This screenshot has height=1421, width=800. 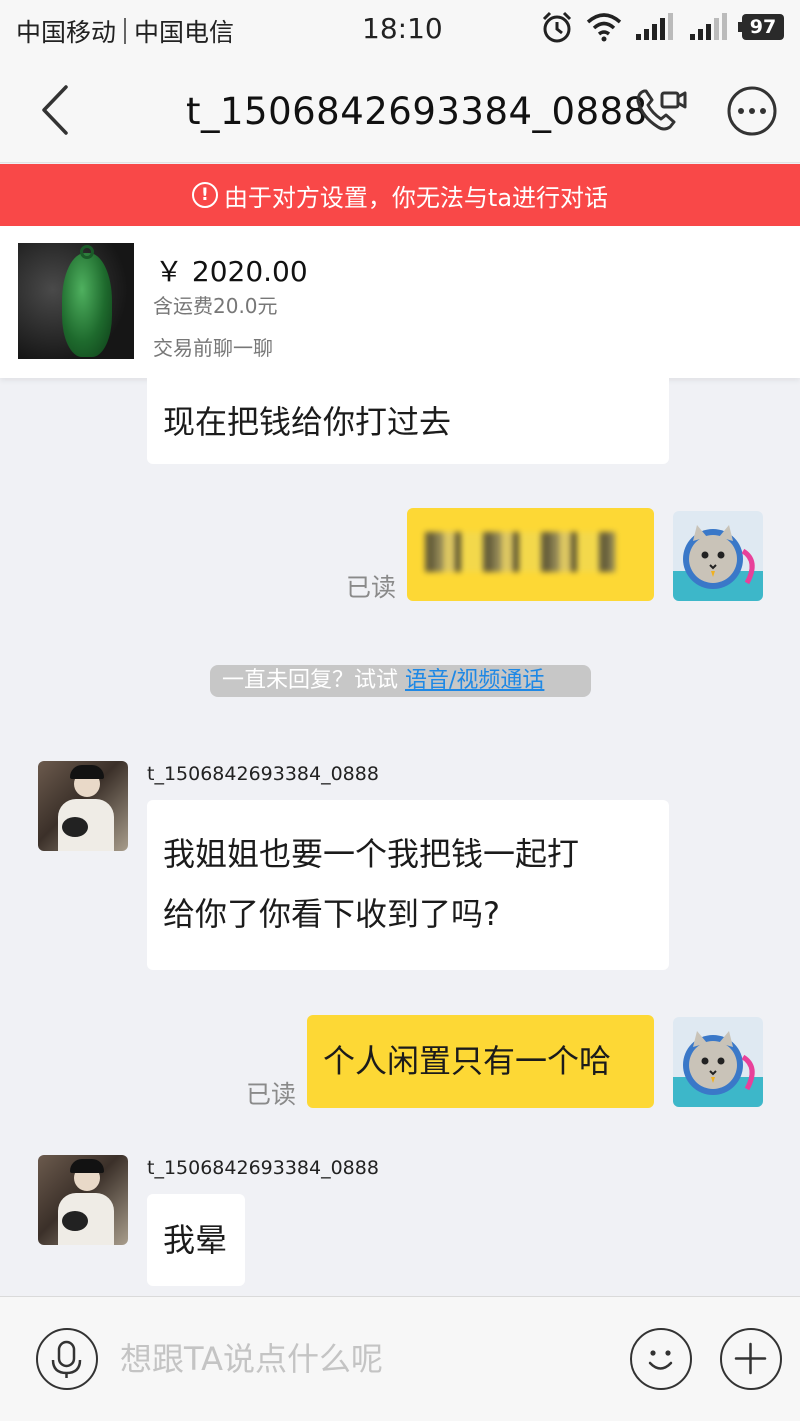 What do you see at coordinates (66, 32) in the screenshot?
I see `carrier-1-label: 中国移动` at bounding box center [66, 32].